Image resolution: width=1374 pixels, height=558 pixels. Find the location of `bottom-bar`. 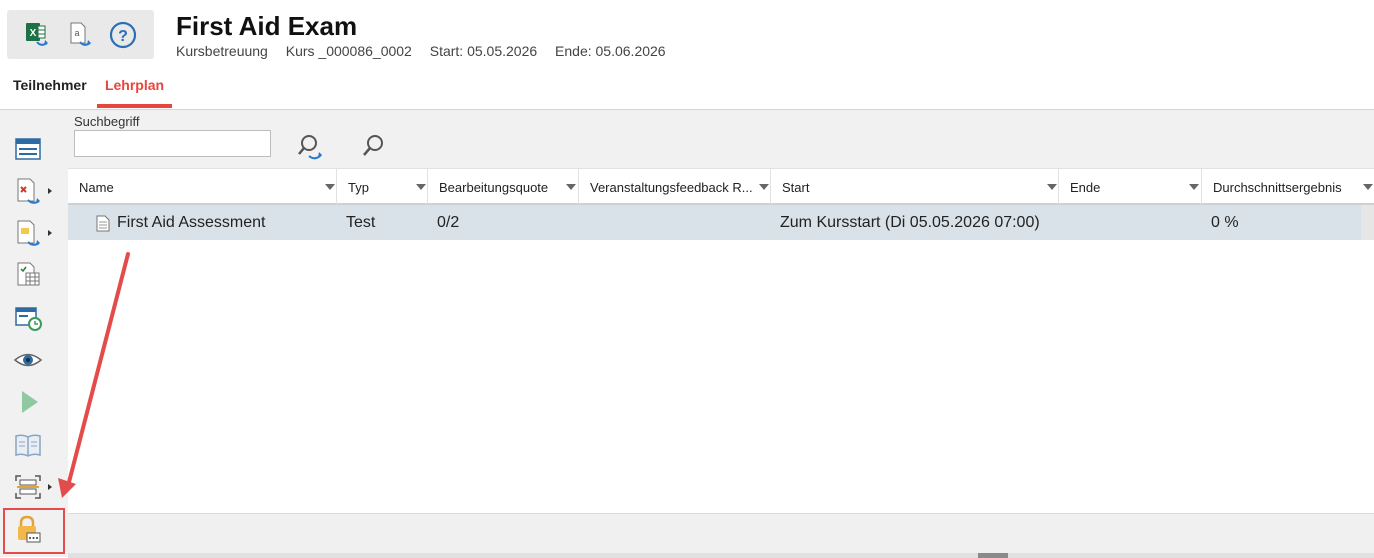

bottom-bar is located at coordinates (721, 535).